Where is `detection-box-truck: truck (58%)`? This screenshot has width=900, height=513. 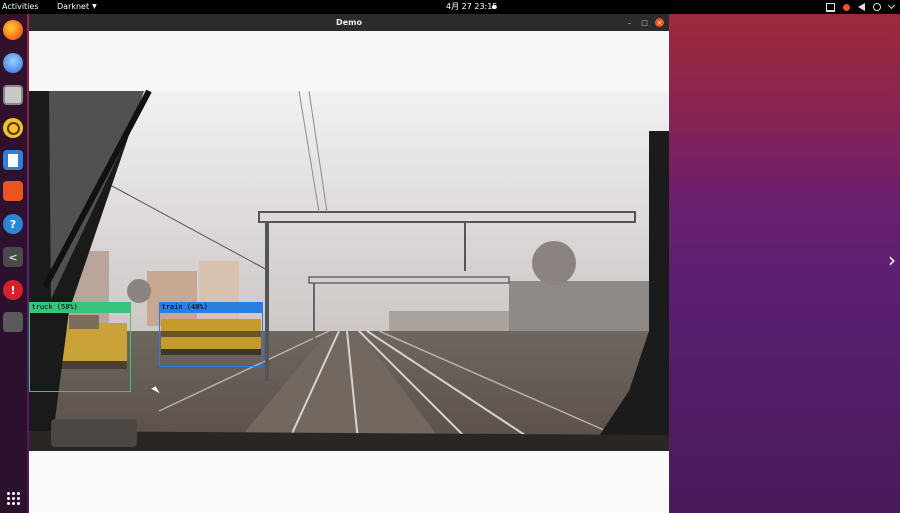
detection-box-truck: truck (58%) is located at coordinates (80, 347).